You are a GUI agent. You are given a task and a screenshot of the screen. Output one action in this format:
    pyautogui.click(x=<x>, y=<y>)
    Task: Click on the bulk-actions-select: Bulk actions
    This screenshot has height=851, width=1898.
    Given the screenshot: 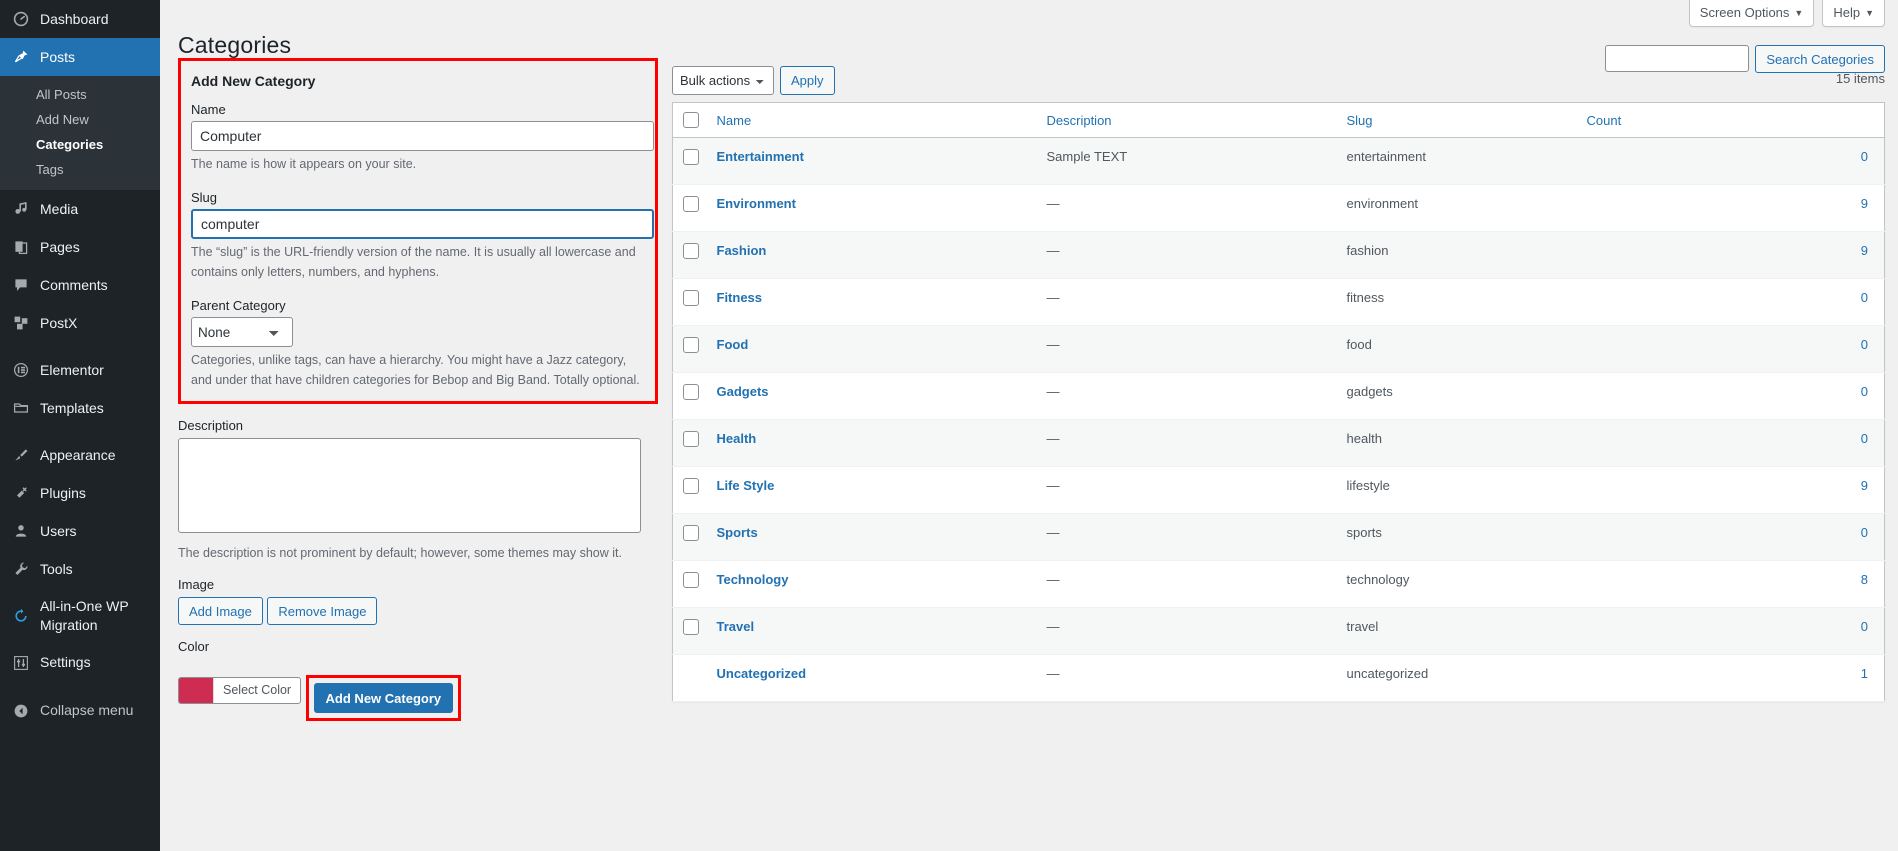 What is the action you would take?
    pyautogui.click(x=723, y=80)
    